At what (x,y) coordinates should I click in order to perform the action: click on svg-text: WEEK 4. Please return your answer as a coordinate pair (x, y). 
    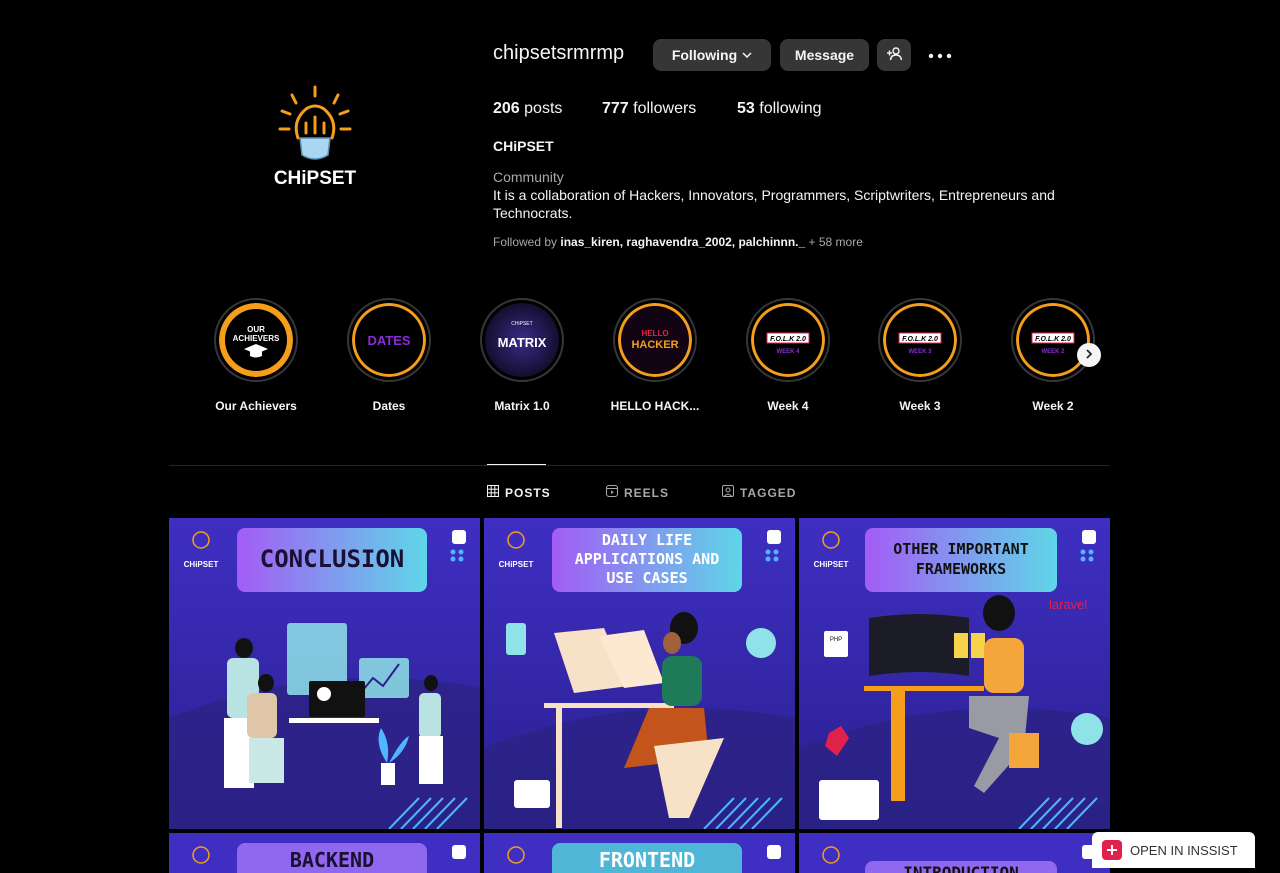
    Looking at the image, I should click on (788, 352).